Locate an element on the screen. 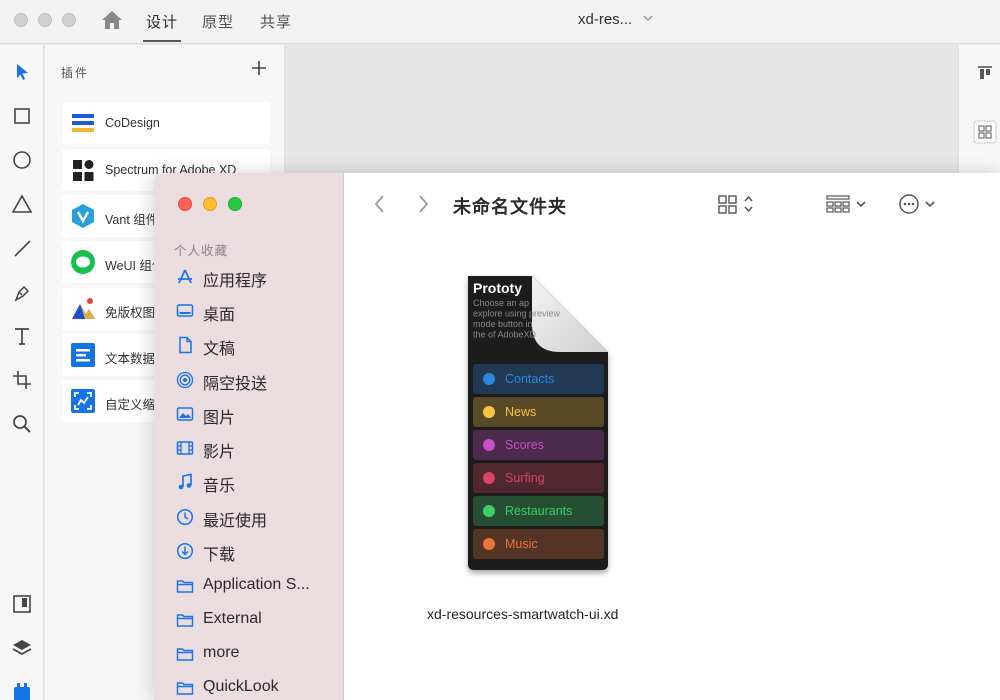  sidebar-item-label: 隔空投送 is located at coordinates (235, 384).